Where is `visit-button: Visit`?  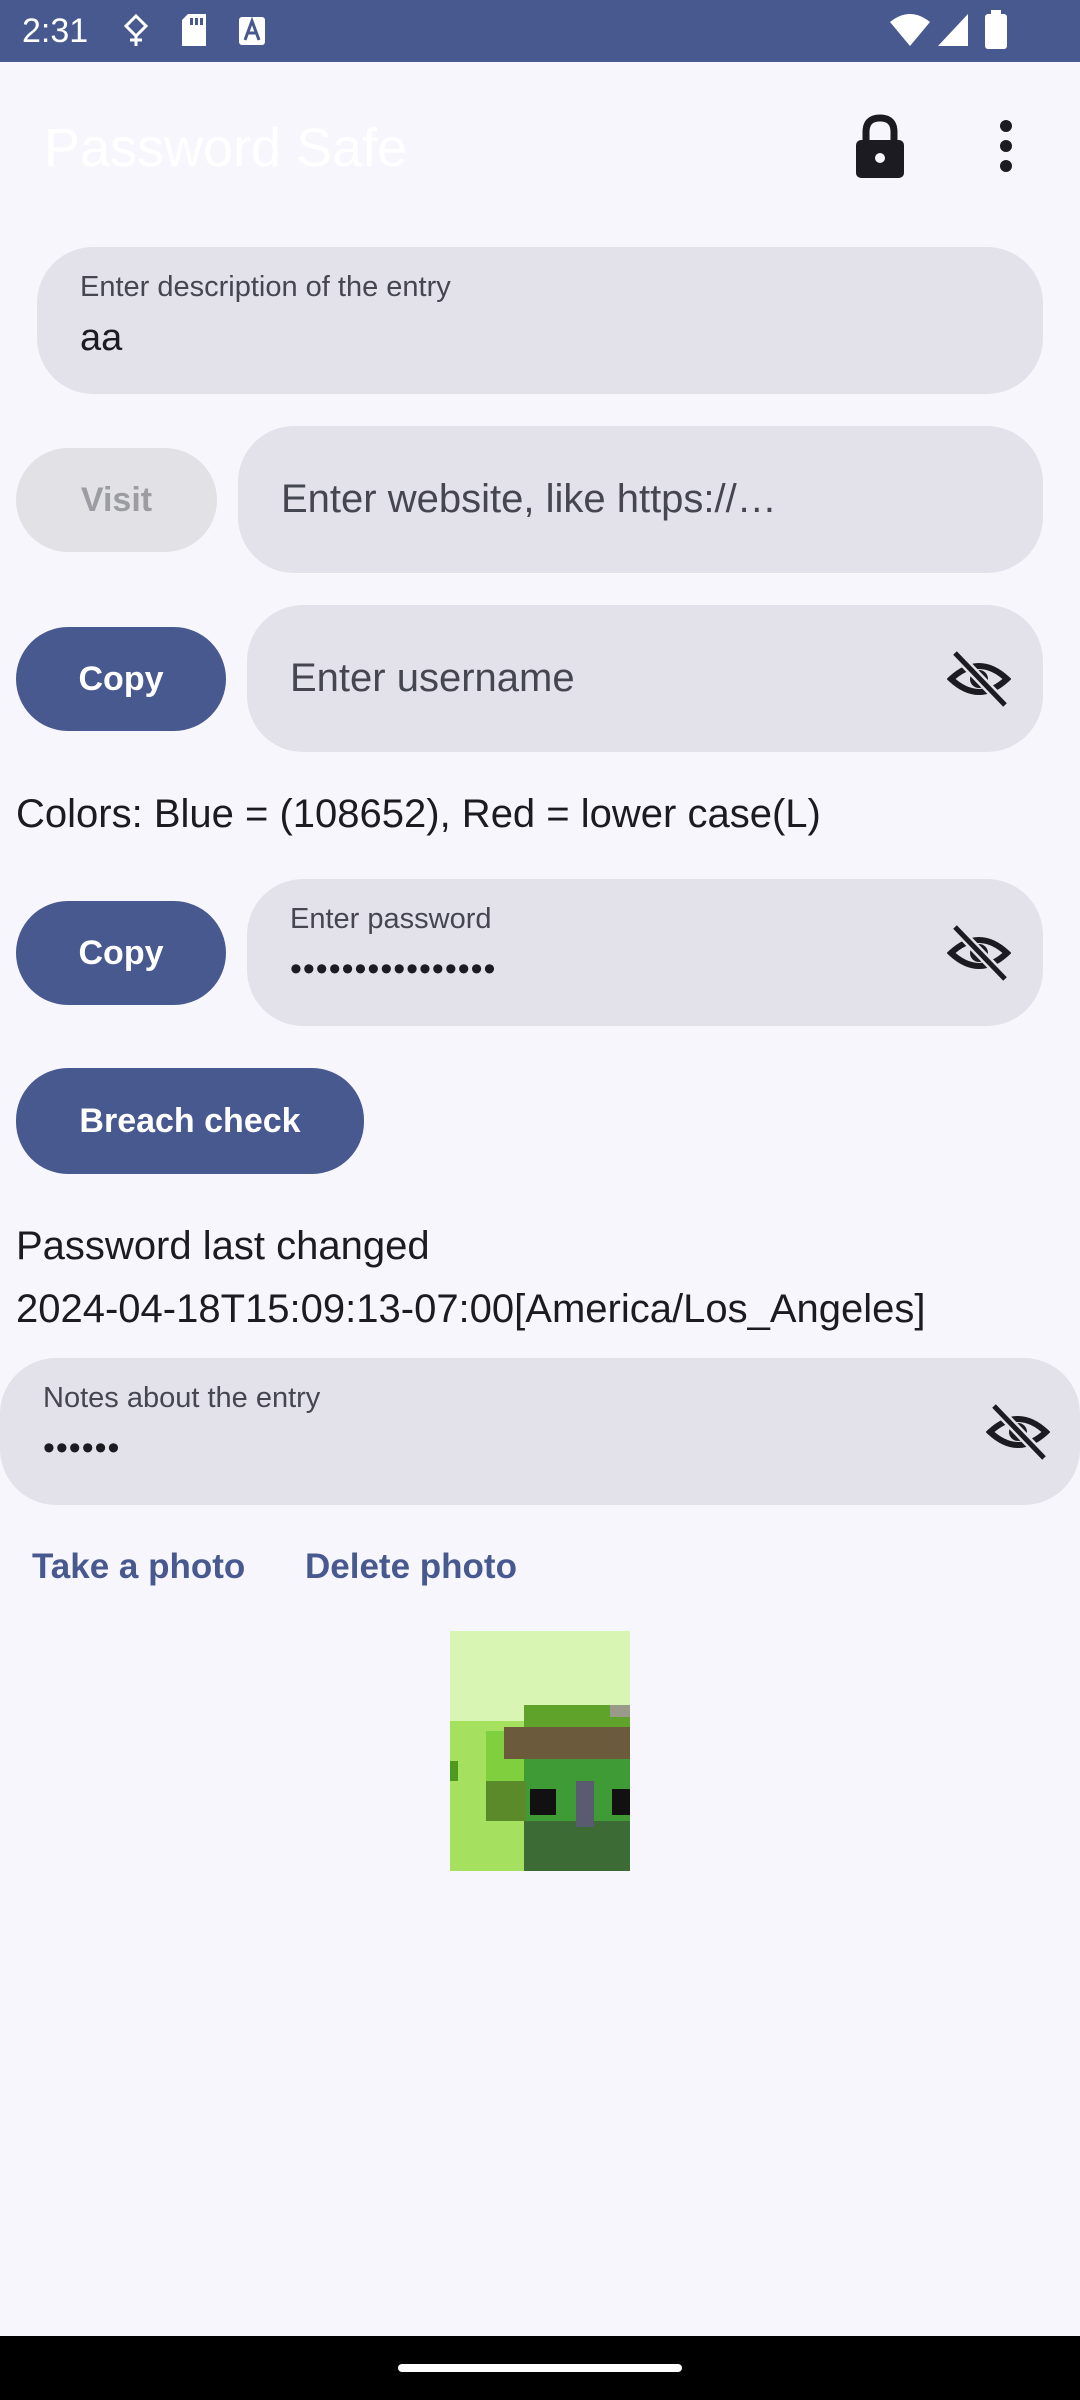
visit-button: Visit is located at coordinates (116, 500).